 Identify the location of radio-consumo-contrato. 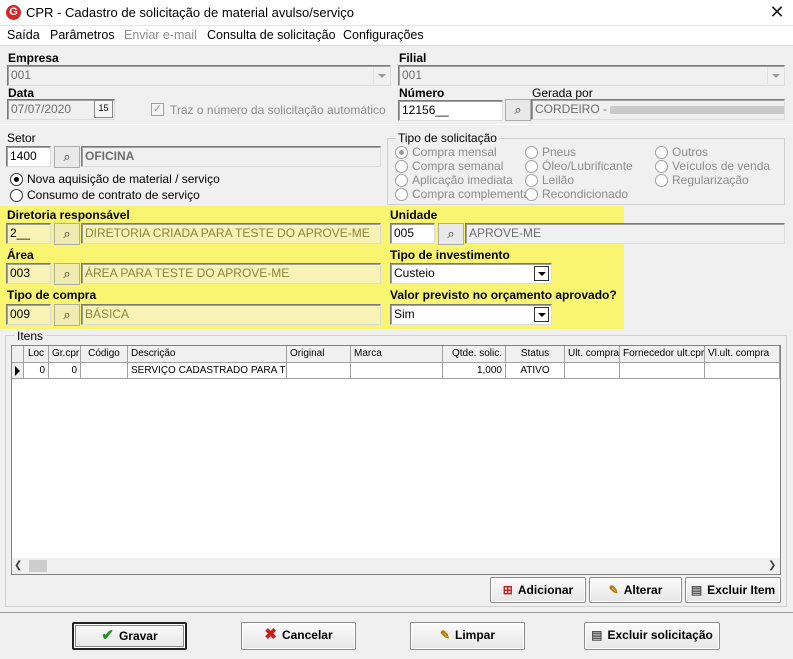
(16, 195).